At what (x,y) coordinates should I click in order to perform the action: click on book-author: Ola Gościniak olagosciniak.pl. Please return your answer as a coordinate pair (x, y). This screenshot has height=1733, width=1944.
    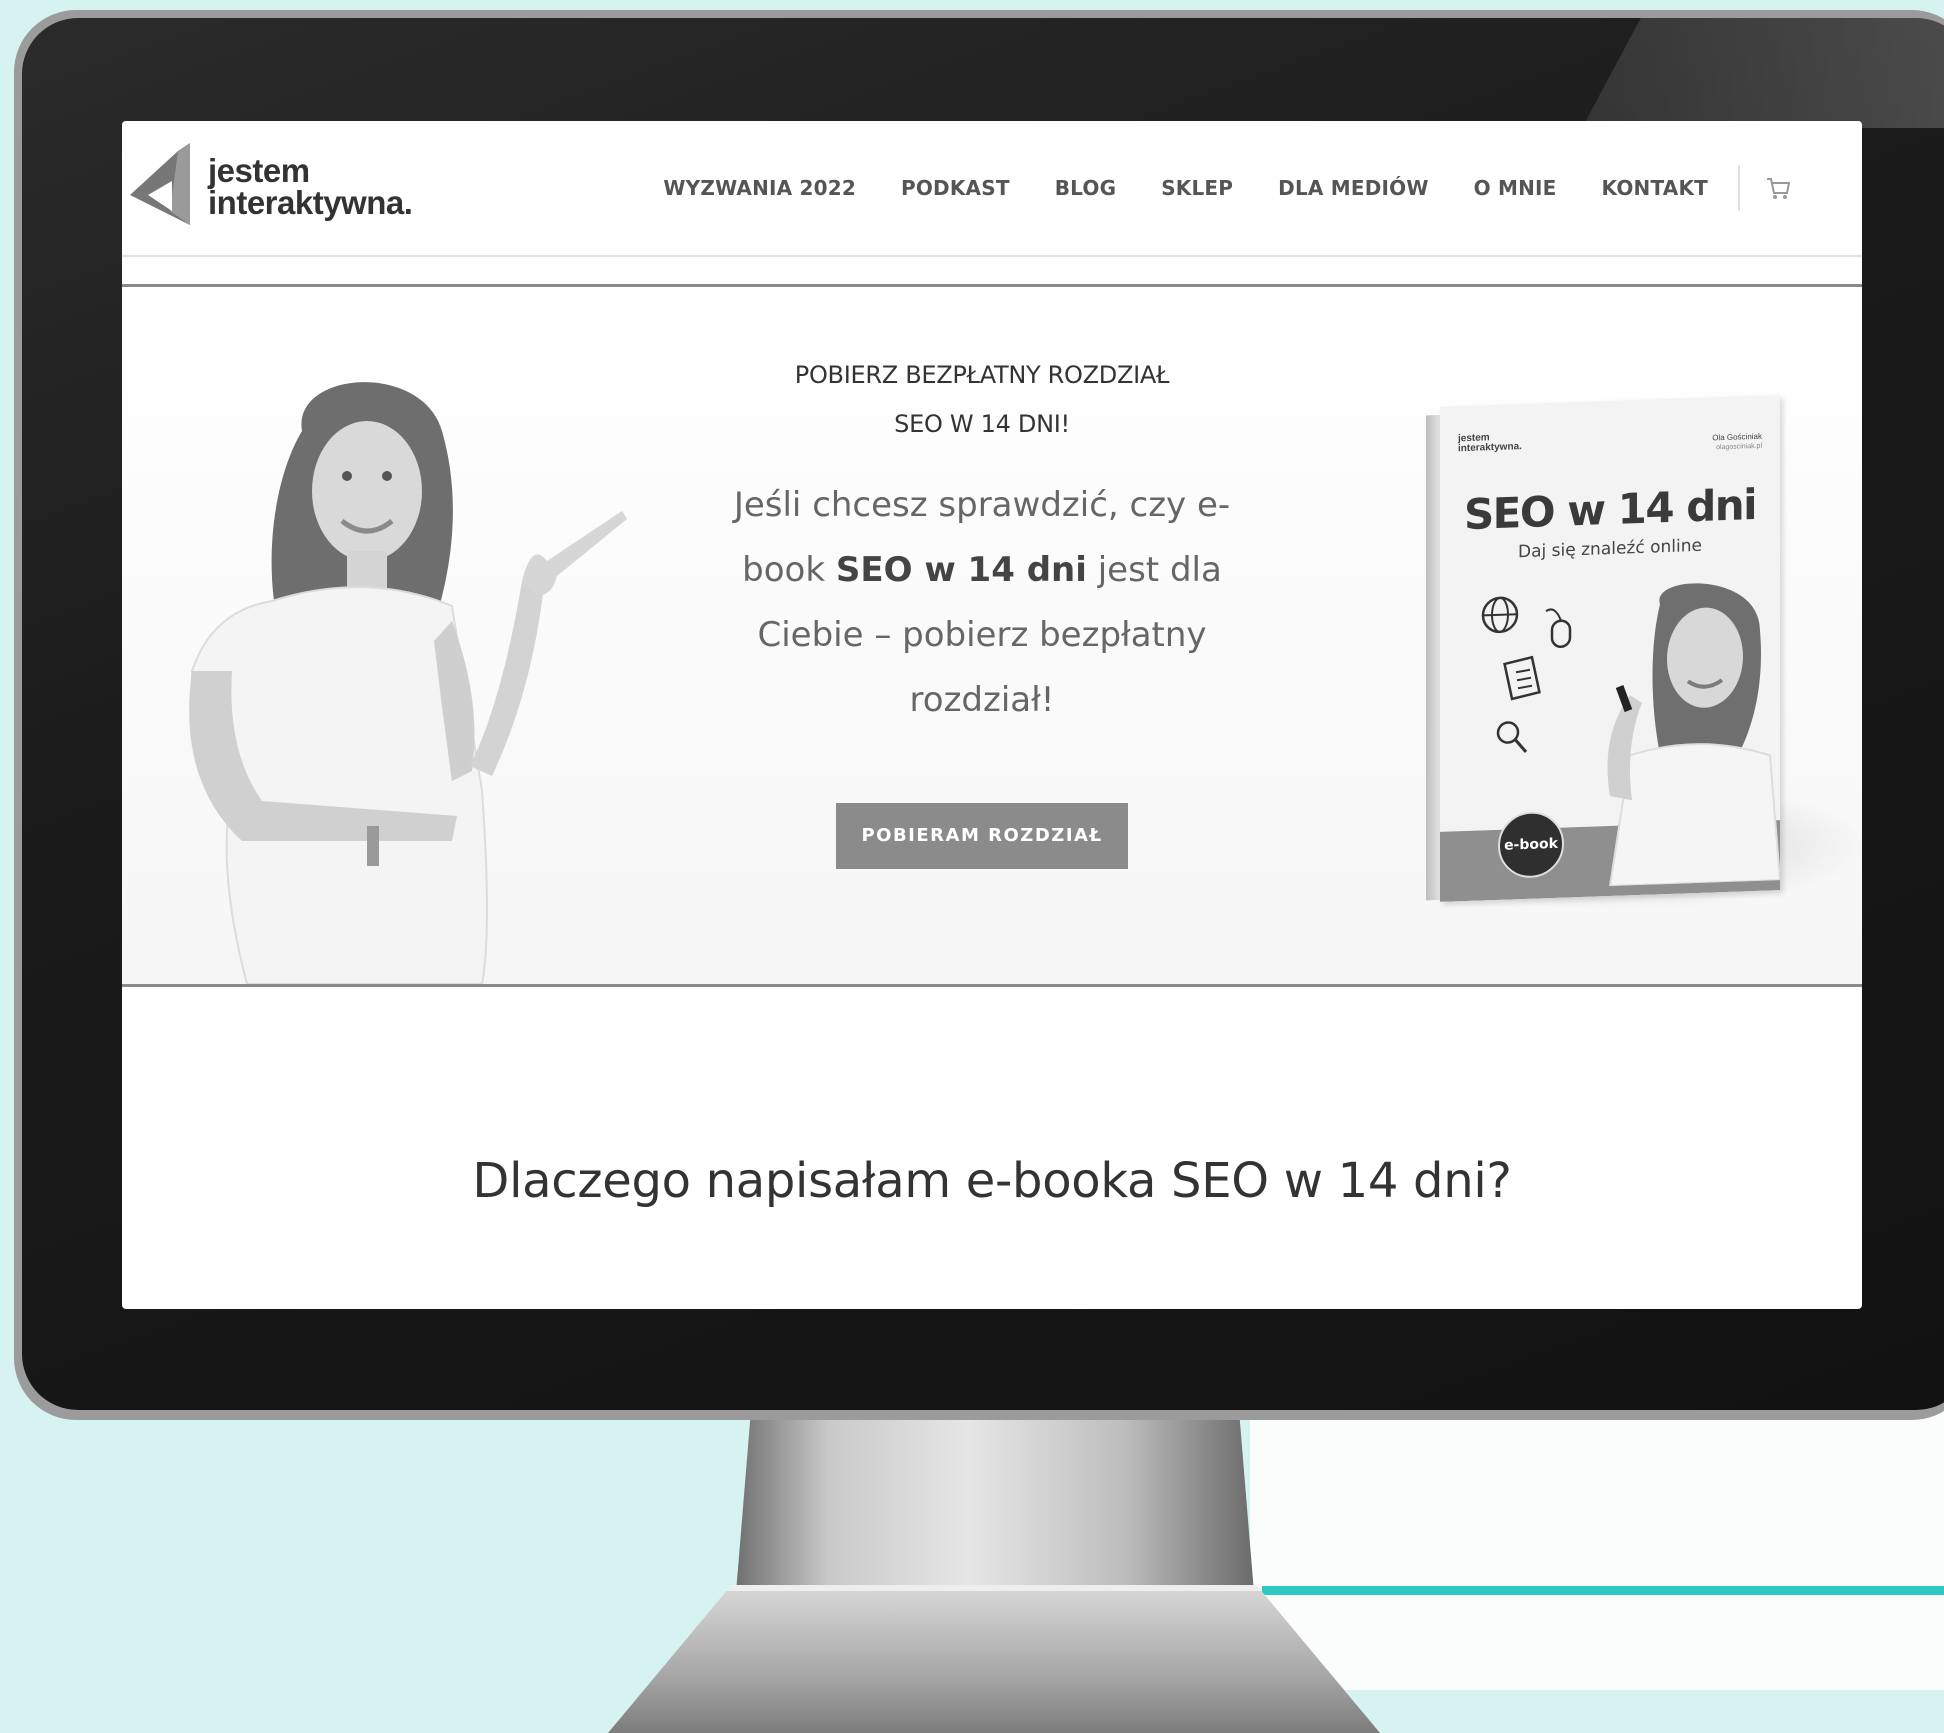
    Looking at the image, I should click on (1737, 443).